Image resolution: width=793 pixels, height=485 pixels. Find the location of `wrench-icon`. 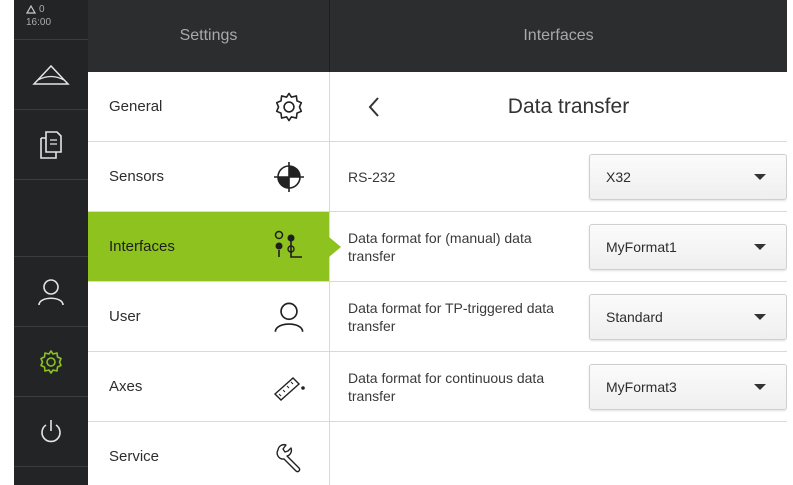

wrench-icon is located at coordinates (289, 457).